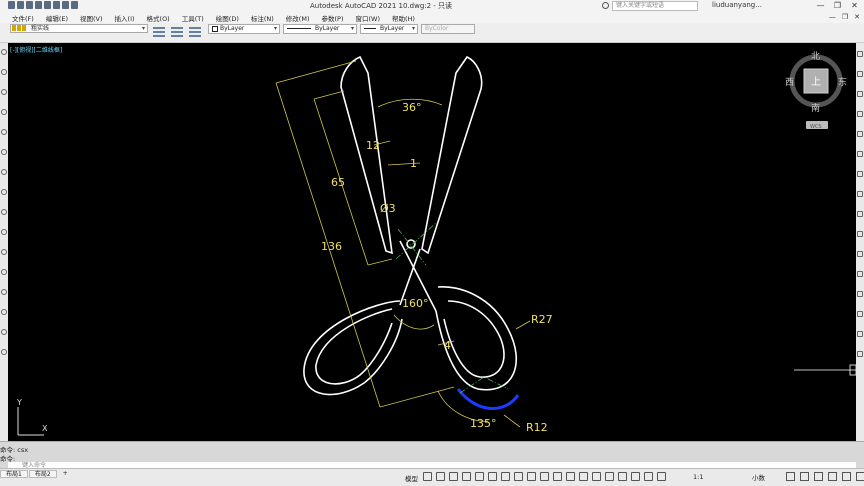 This screenshot has width=864, height=486. What do you see at coordinates (440, 476) in the screenshot?
I see `snap-icon` at bounding box center [440, 476].